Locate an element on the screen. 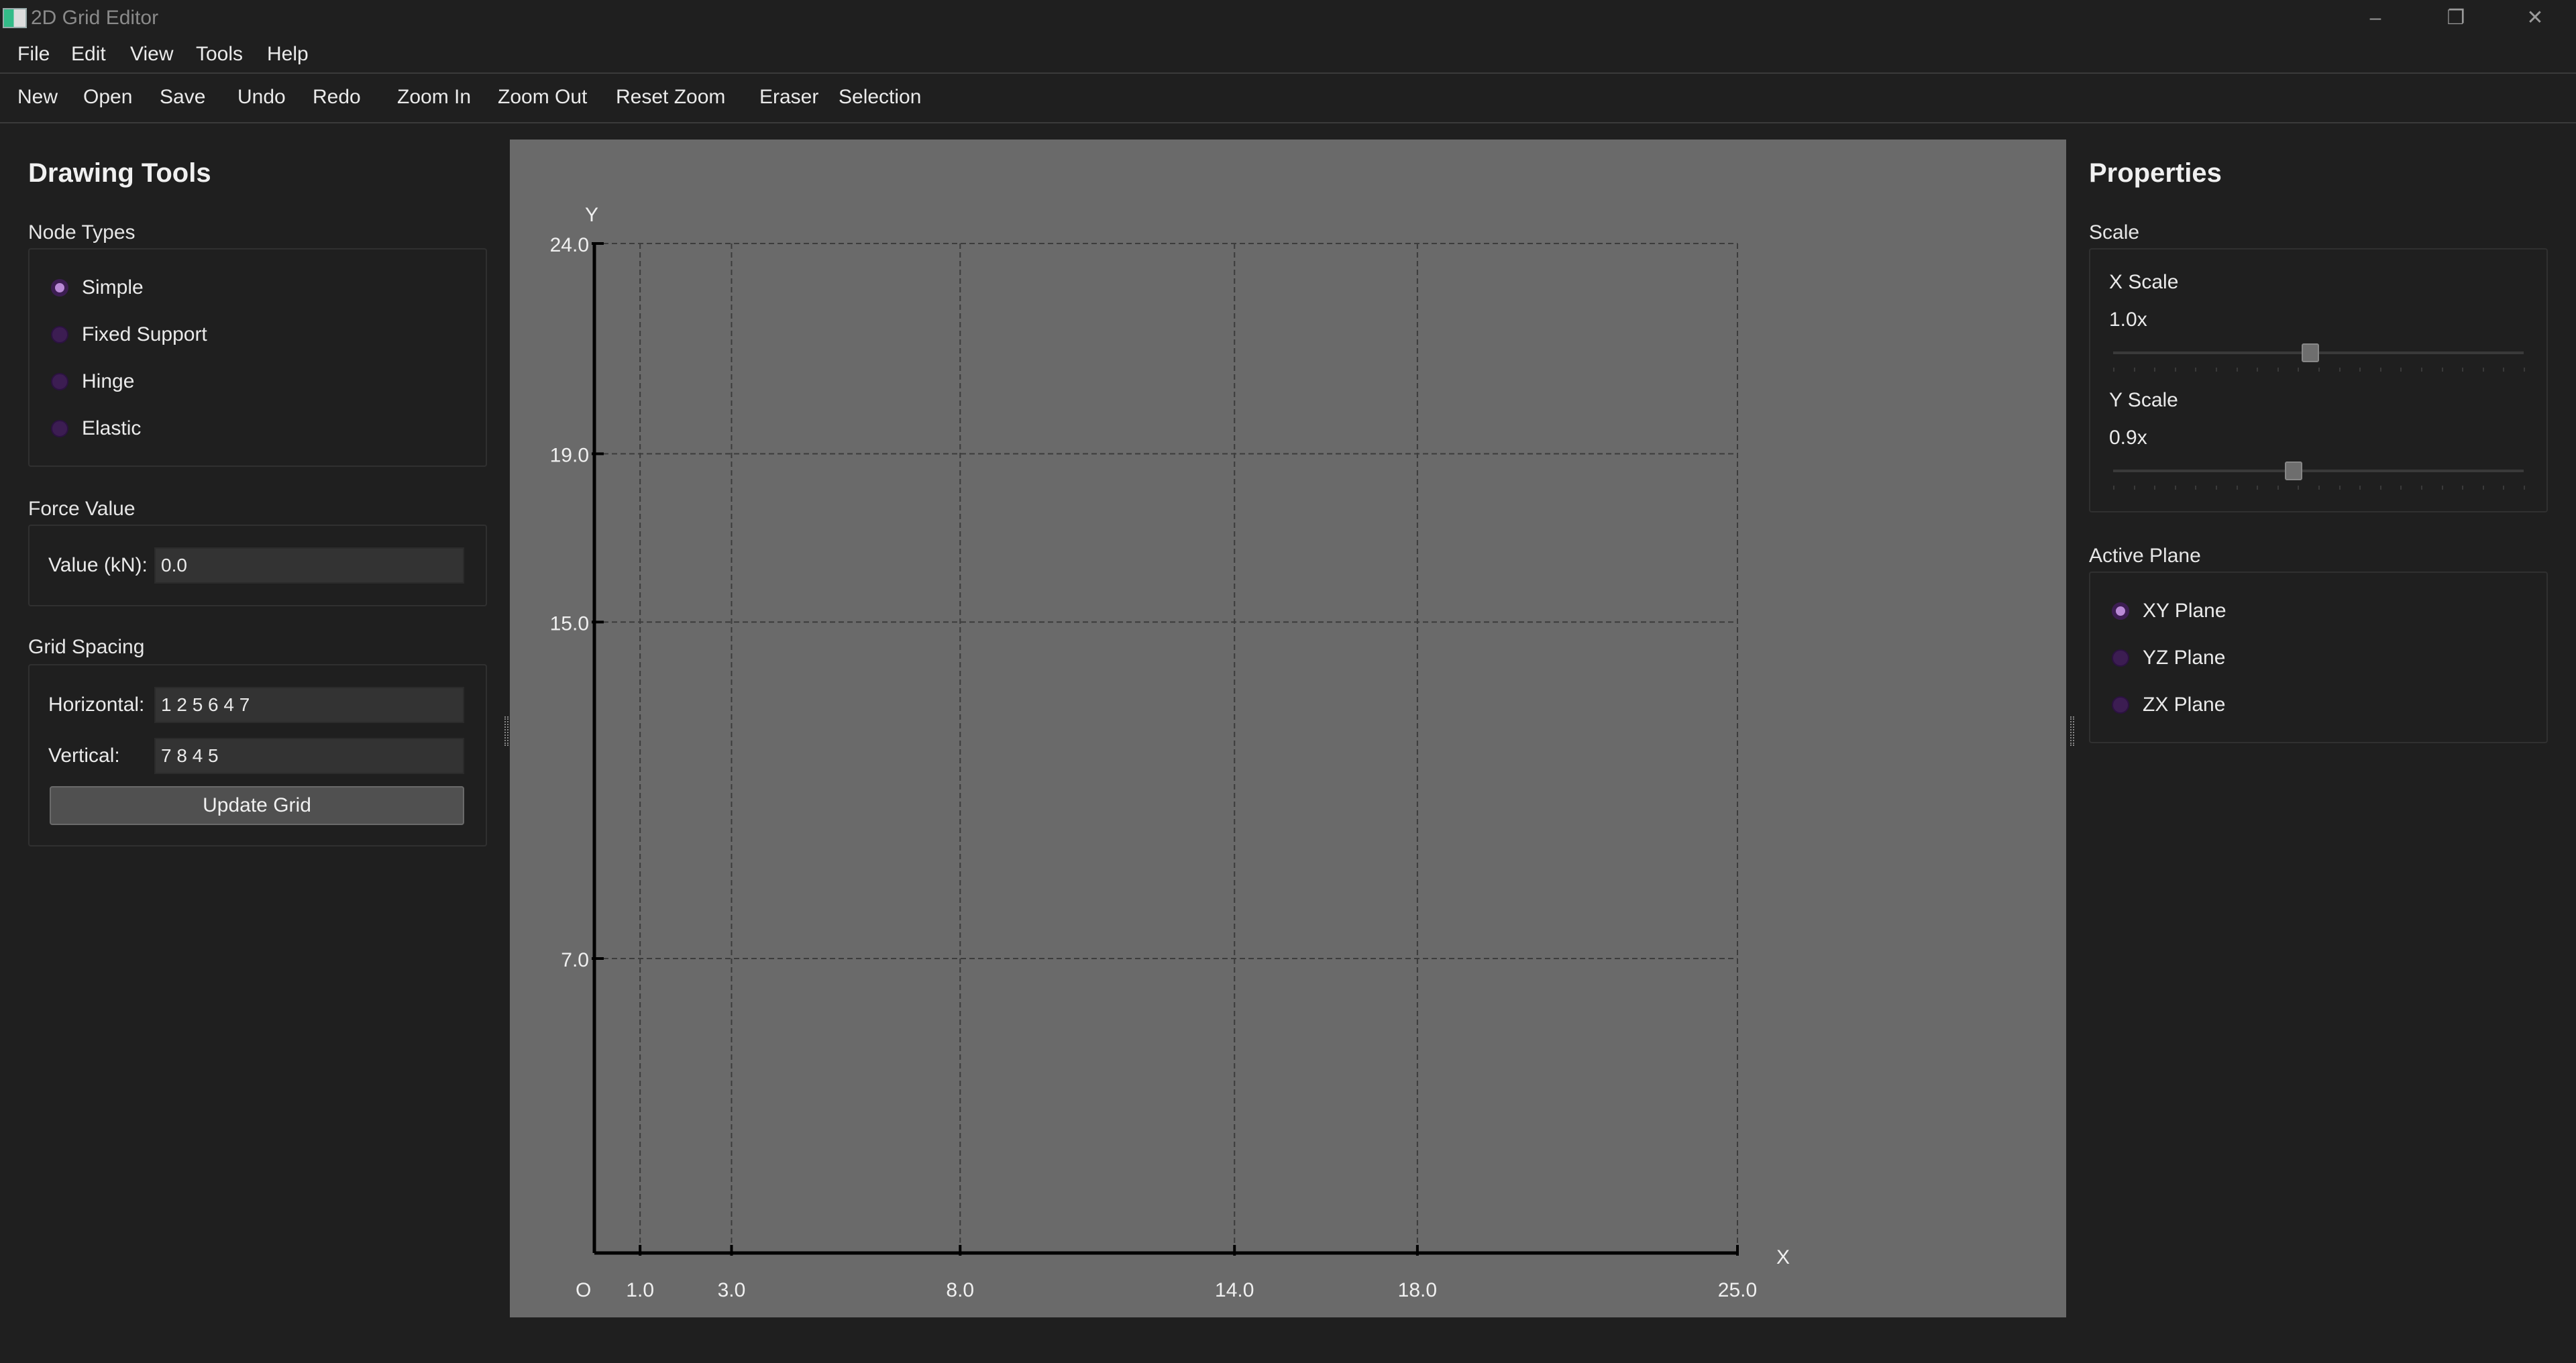  window-title: 2D Grid Editor is located at coordinates (95, 18).